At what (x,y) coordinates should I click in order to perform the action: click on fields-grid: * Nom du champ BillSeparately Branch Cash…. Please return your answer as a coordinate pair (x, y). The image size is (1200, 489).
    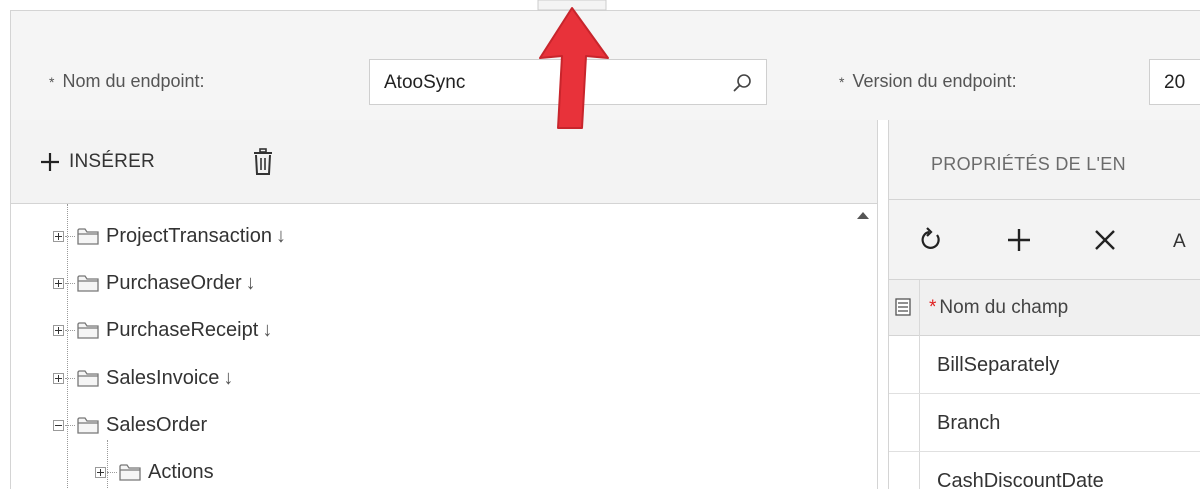
    Looking at the image, I should click on (1044, 384).